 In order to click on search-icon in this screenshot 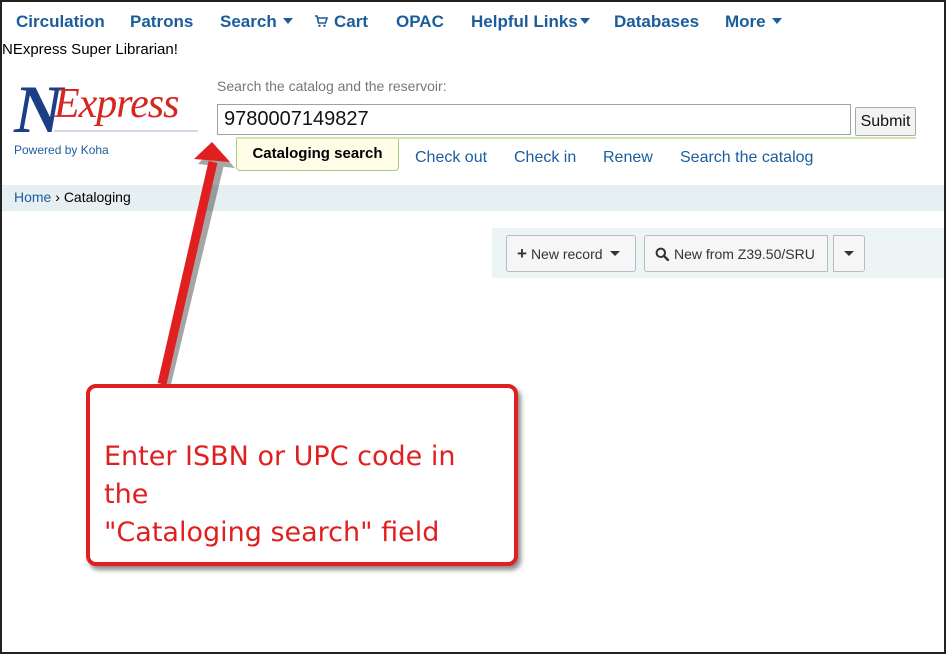, I will do `click(662, 254)`.